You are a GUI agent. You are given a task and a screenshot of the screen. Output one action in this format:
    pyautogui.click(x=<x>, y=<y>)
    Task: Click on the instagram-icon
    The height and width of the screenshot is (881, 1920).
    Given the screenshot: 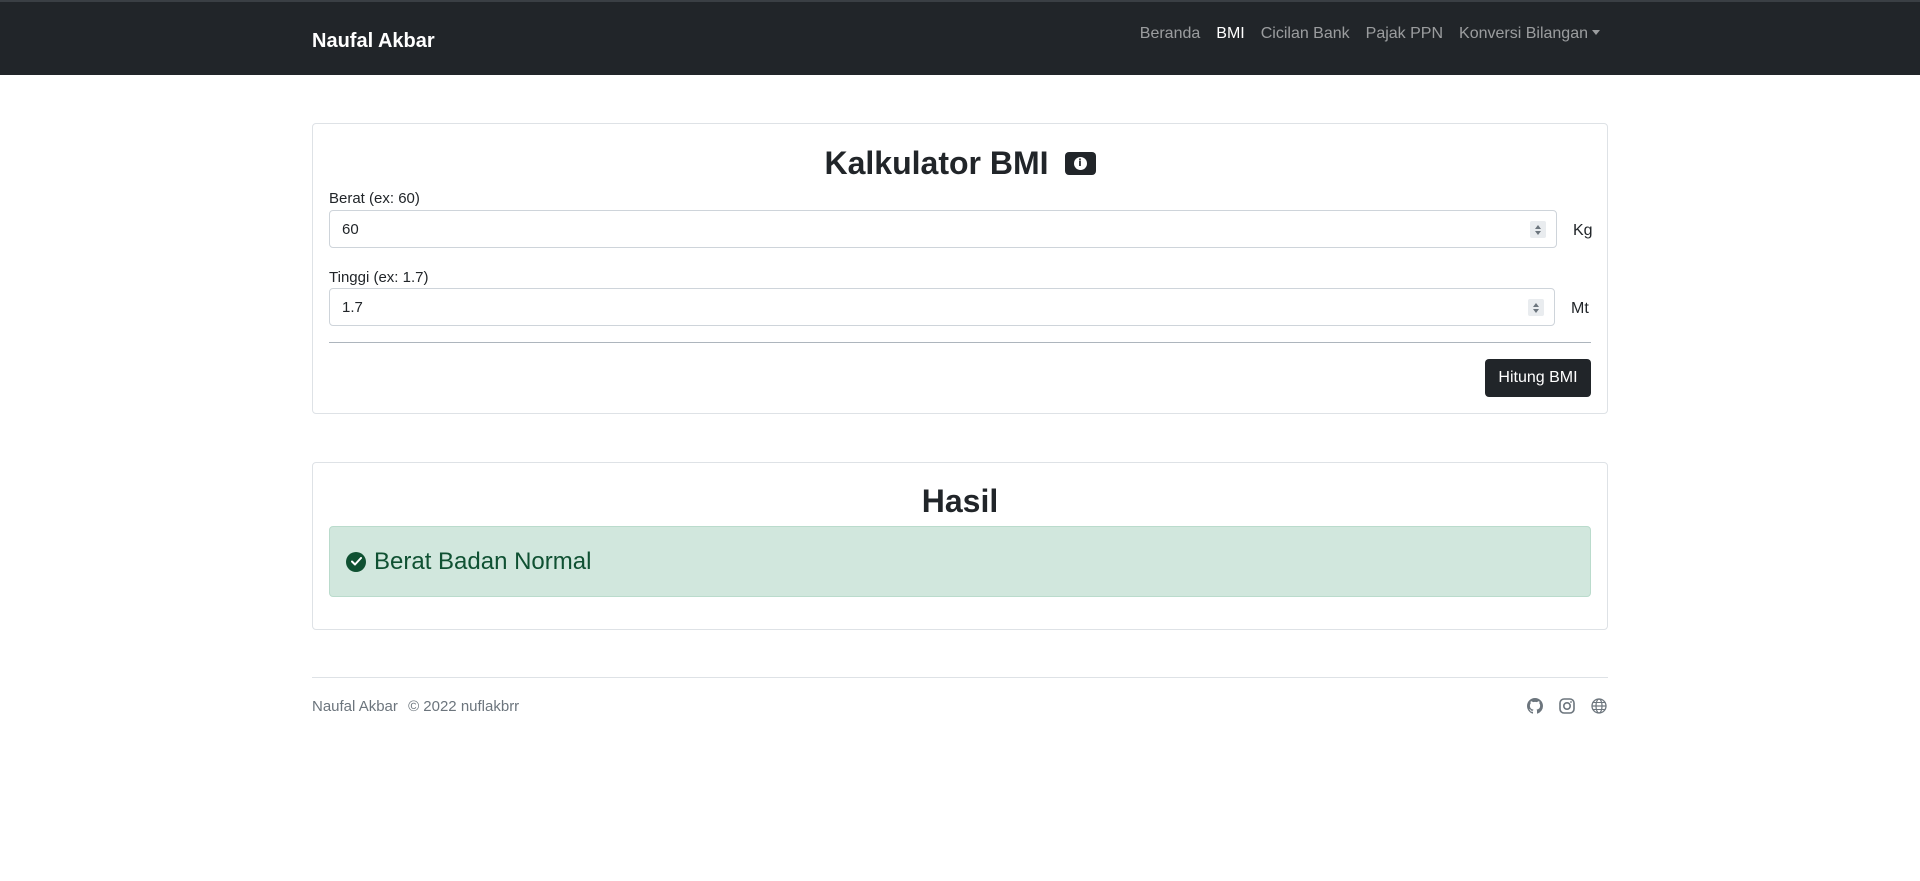 What is the action you would take?
    pyautogui.click(x=1567, y=706)
    